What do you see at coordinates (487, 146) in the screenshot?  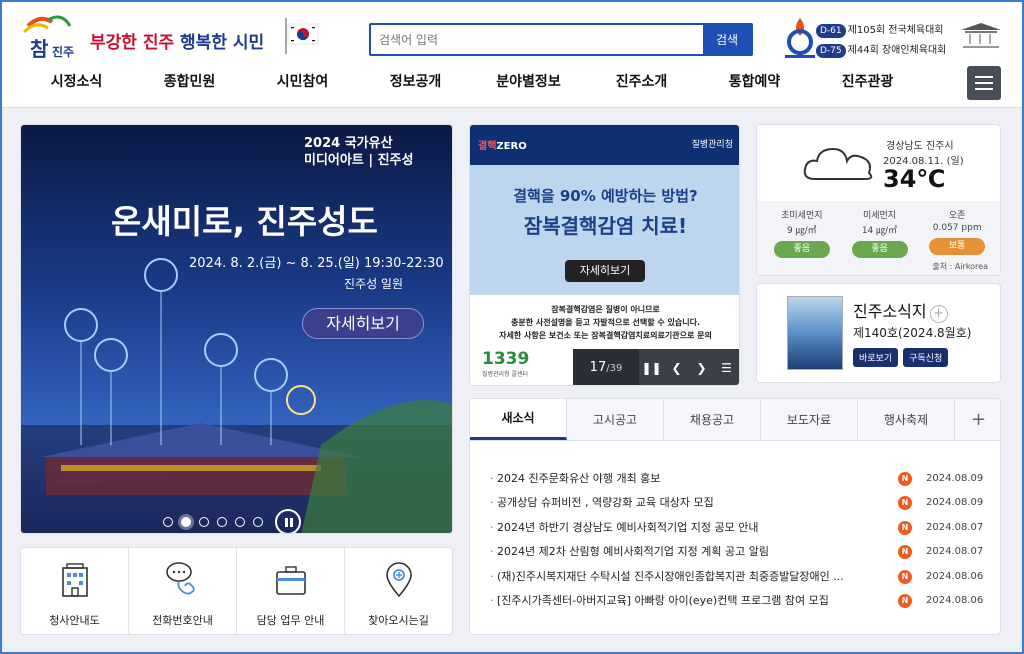 I see `banner-campaign-a: 결핵` at bounding box center [487, 146].